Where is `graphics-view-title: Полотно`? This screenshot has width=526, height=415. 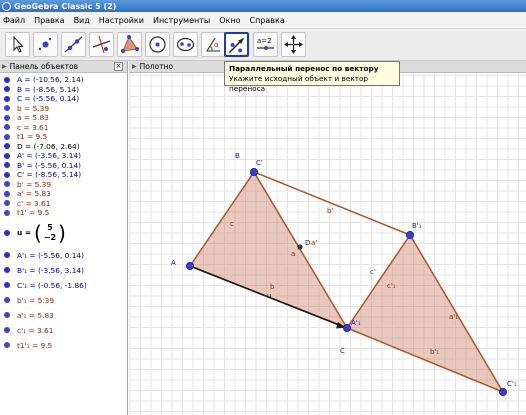 graphics-view-title: Полотно is located at coordinates (156, 66).